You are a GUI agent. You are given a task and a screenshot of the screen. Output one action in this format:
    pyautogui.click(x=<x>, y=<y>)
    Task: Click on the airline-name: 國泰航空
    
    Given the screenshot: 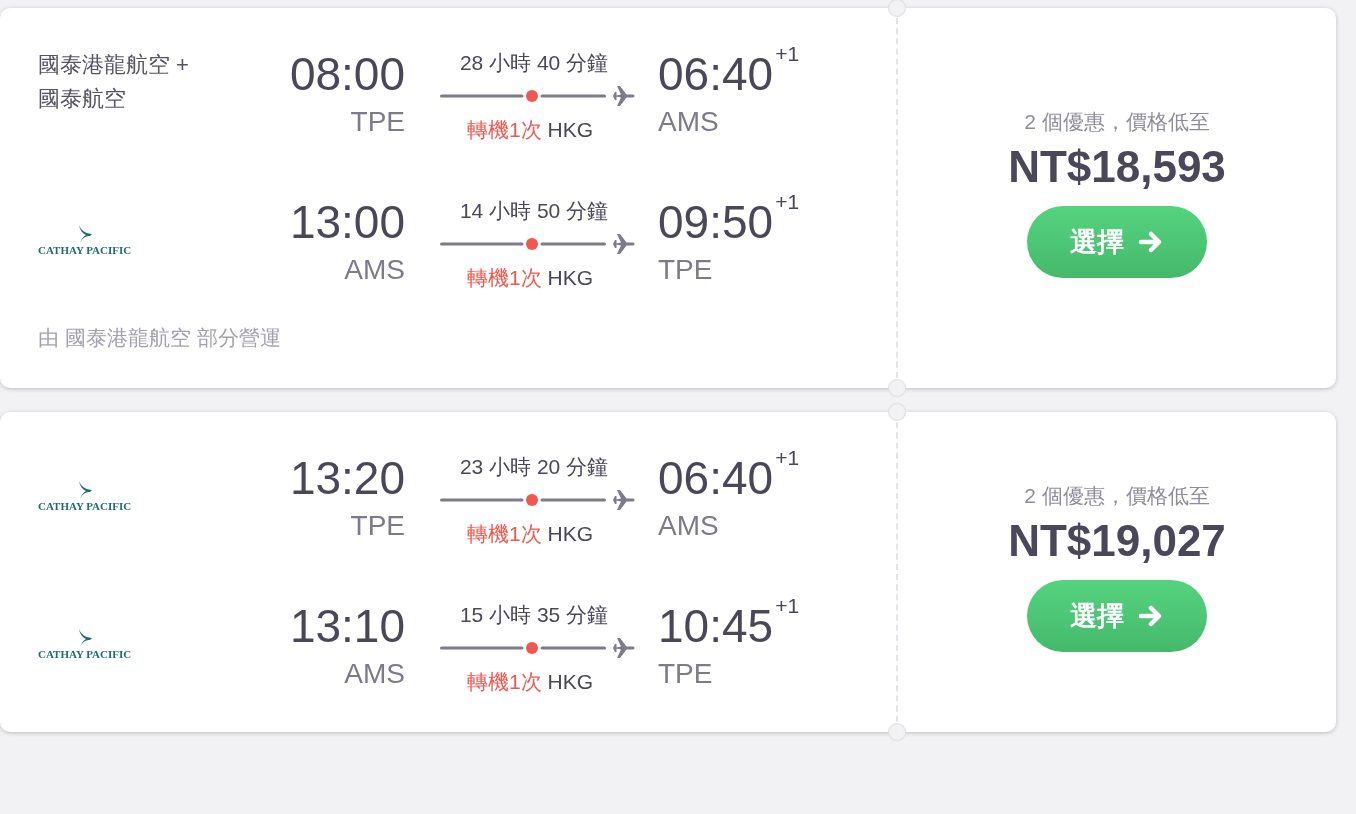 What is the action you would take?
    pyautogui.click(x=82, y=99)
    